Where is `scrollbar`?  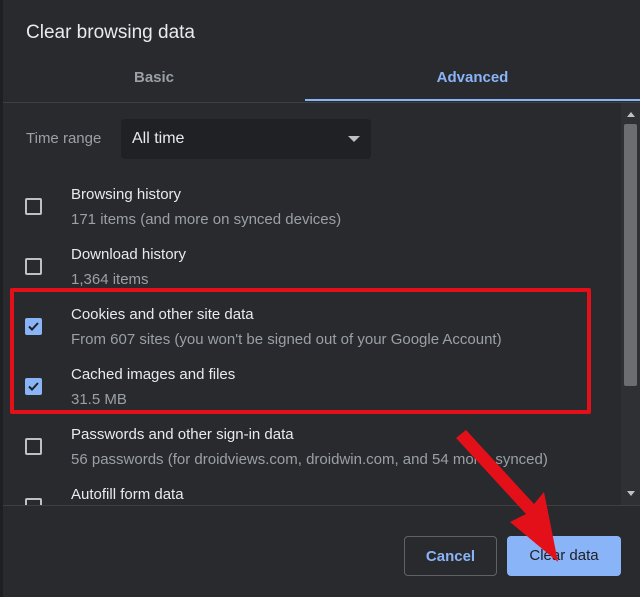 scrollbar is located at coordinates (630, 304).